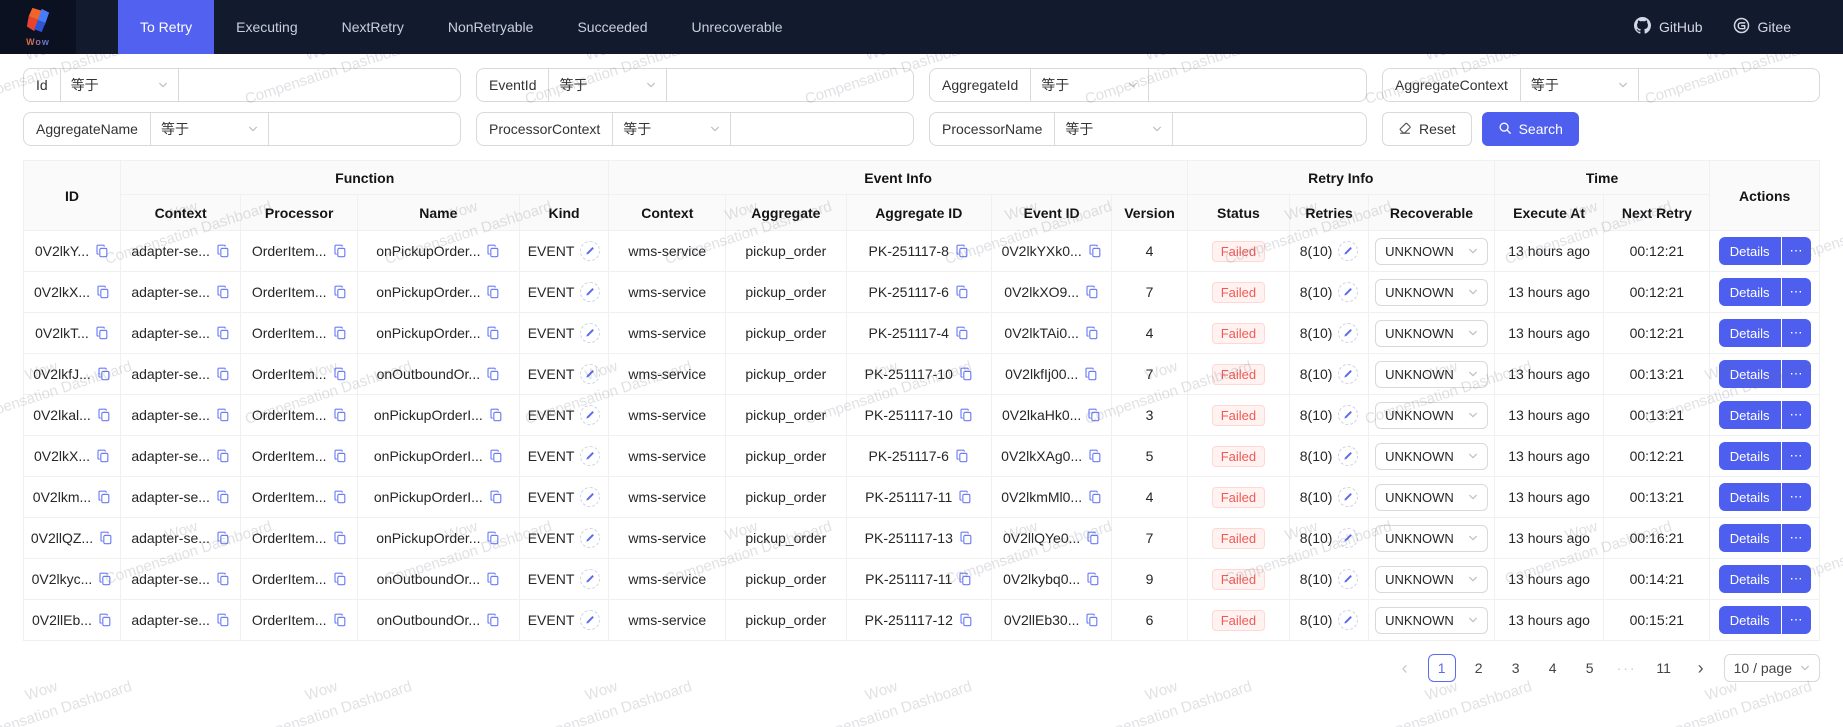  Describe the element at coordinates (1762, 27) in the screenshot. I see `gitee-link: Gitee` at that location.